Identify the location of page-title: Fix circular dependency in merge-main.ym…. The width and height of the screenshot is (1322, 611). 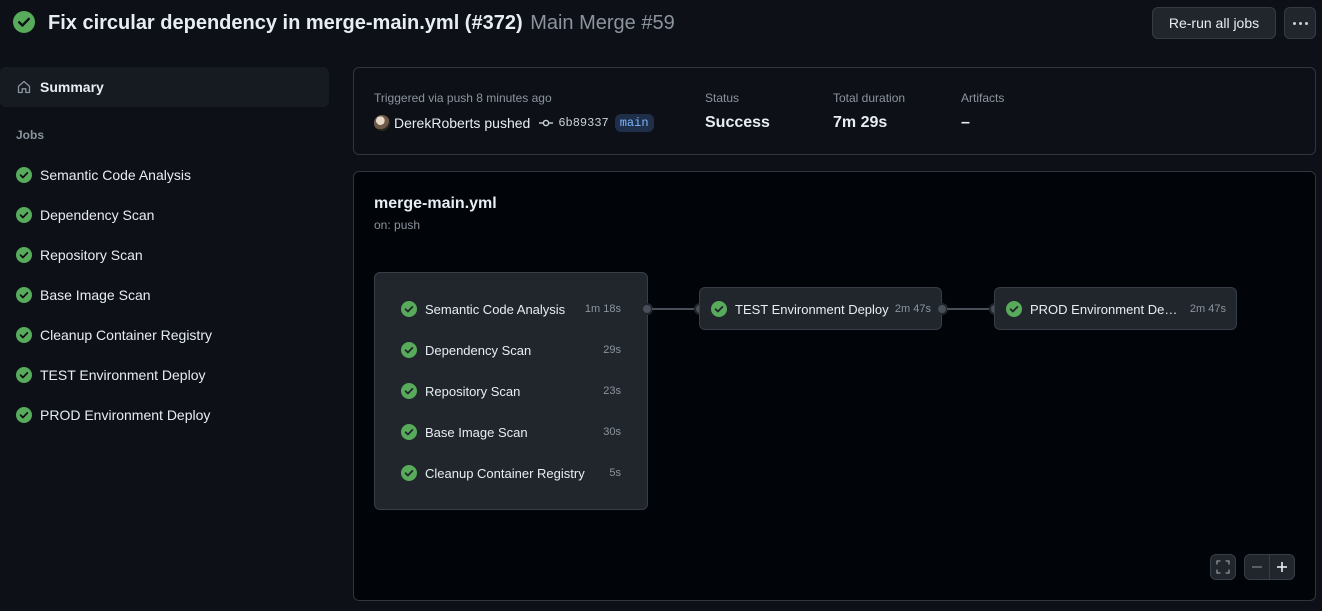
(361, 23).